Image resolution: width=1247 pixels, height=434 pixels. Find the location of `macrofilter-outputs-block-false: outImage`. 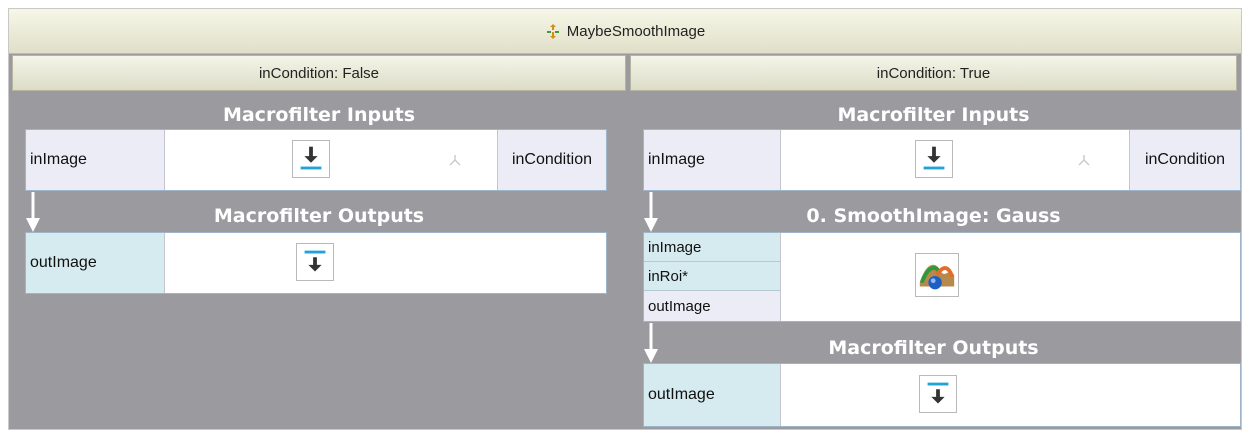

macrofilter-outputs-block-false: outImage is located at coordinates (316, 263).